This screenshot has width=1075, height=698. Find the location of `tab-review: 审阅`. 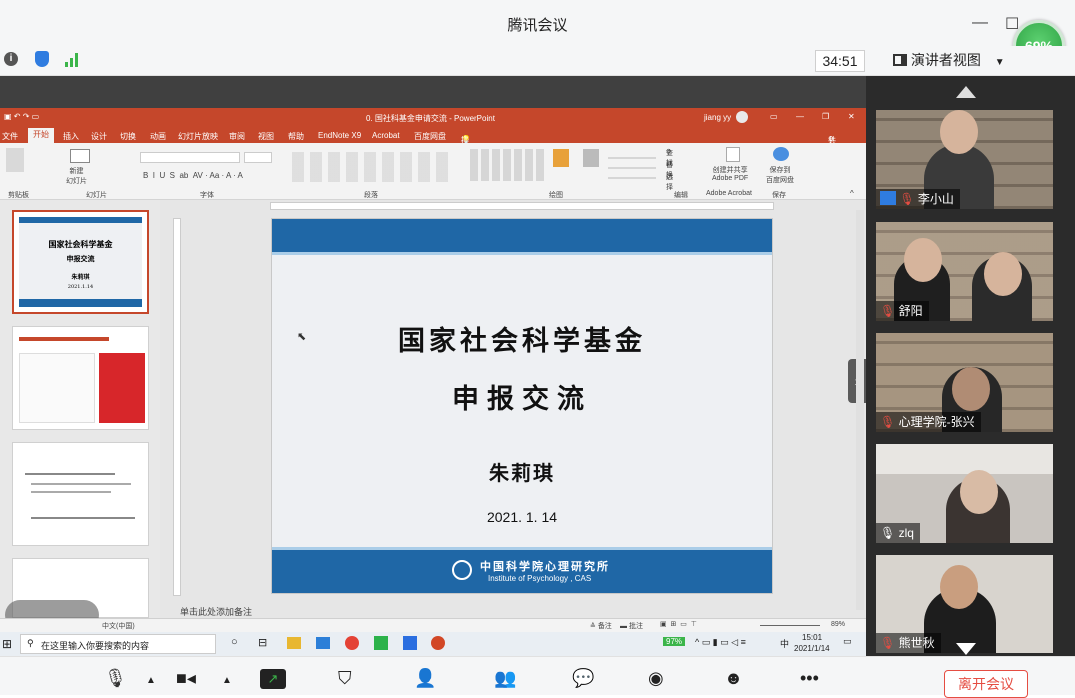

tab-review: 审阅 is located at coordinates (237, 136).